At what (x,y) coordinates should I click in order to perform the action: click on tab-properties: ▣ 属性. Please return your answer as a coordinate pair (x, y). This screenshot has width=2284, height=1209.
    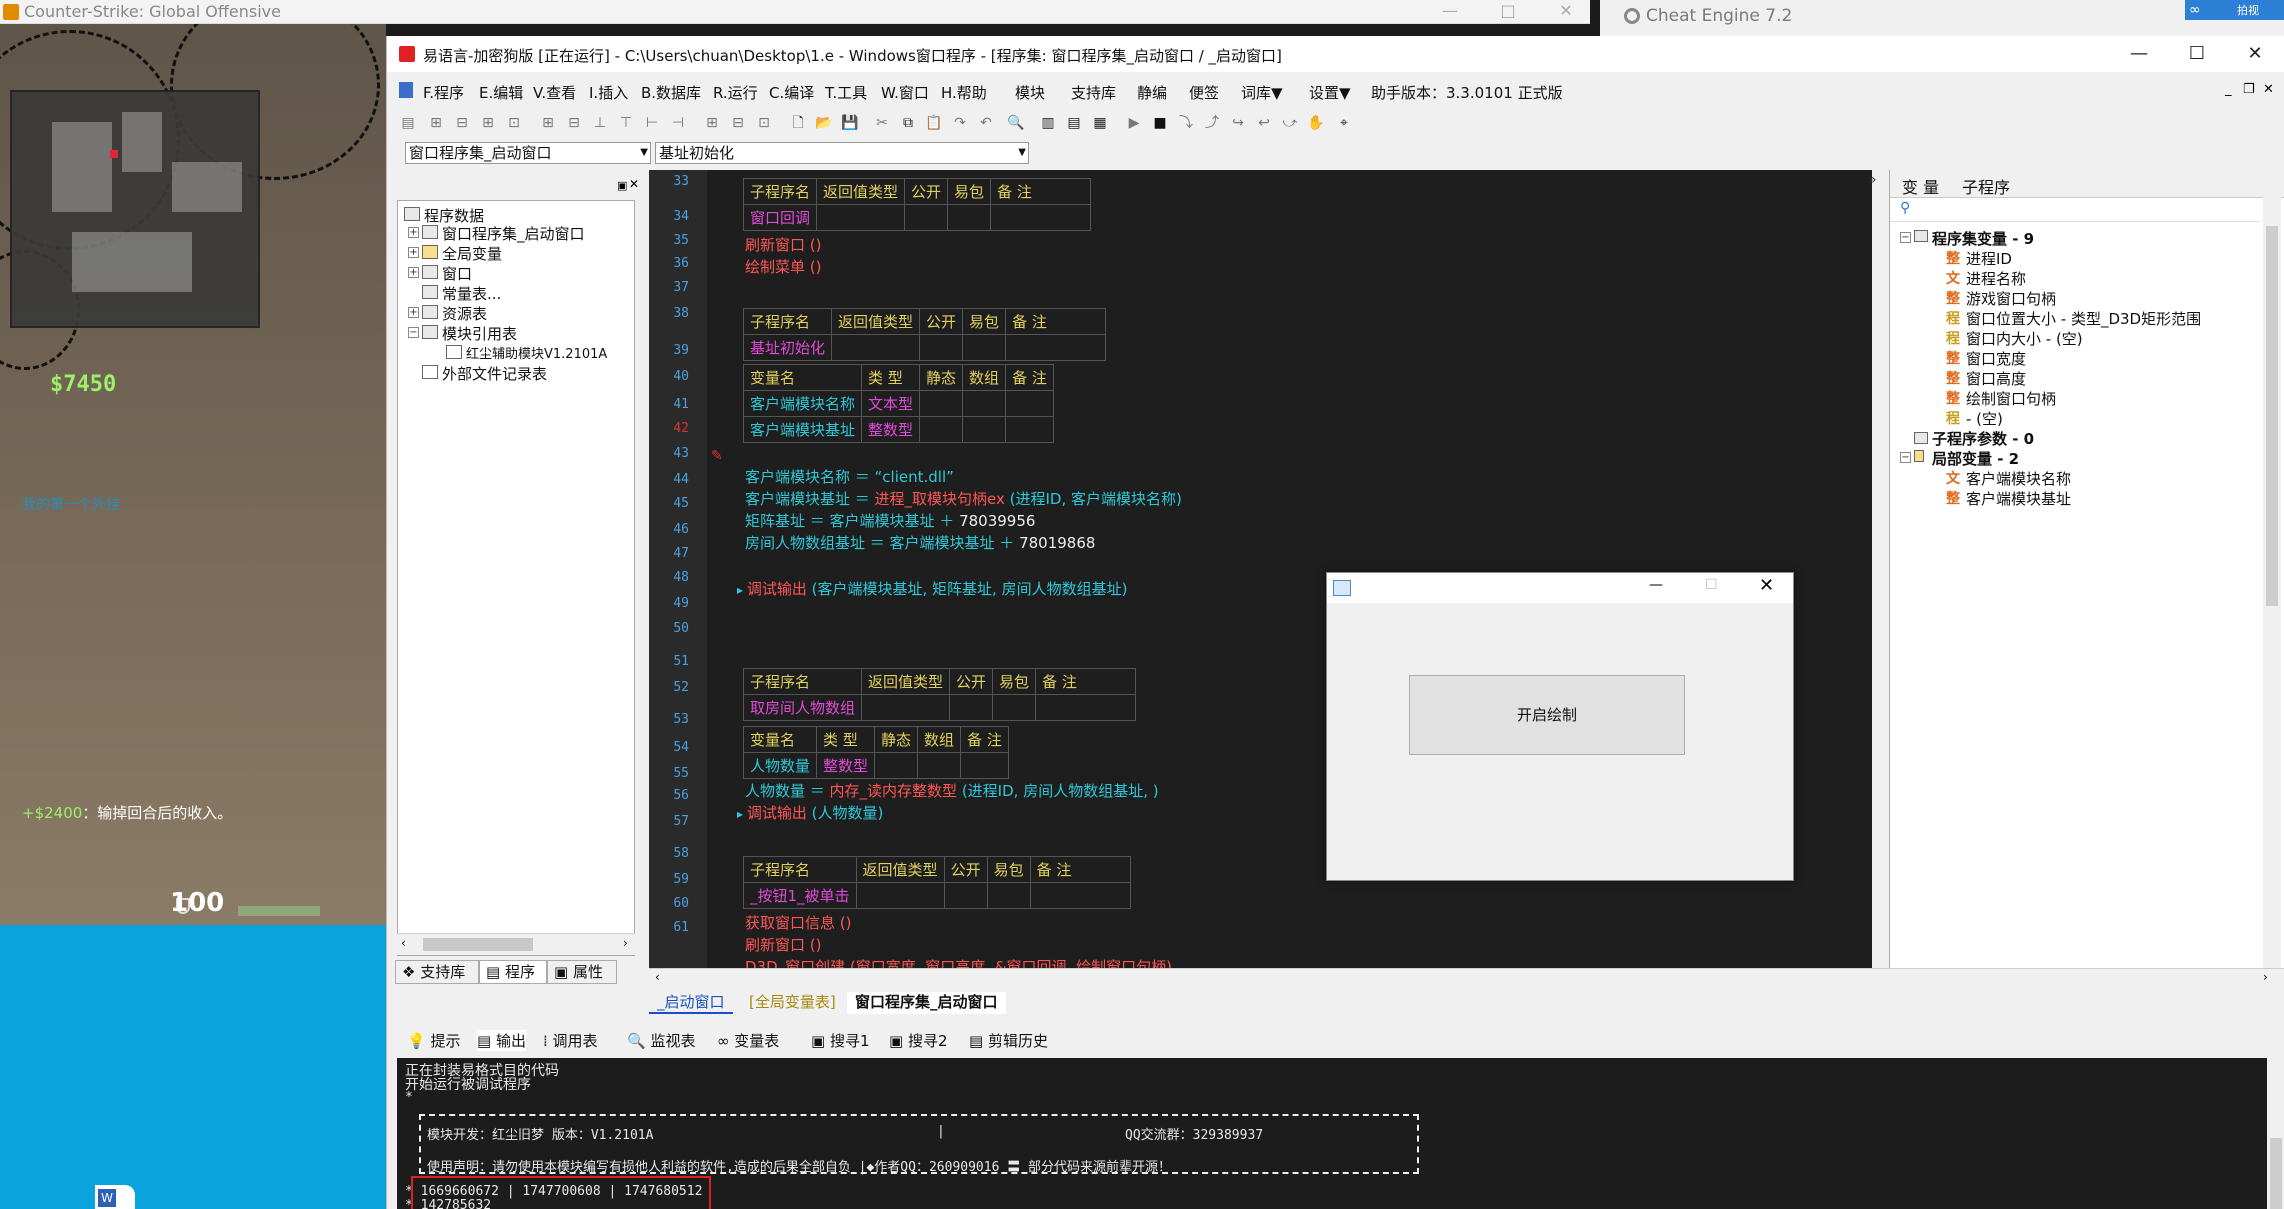
    Looking at the image, I should click on (582, 972).